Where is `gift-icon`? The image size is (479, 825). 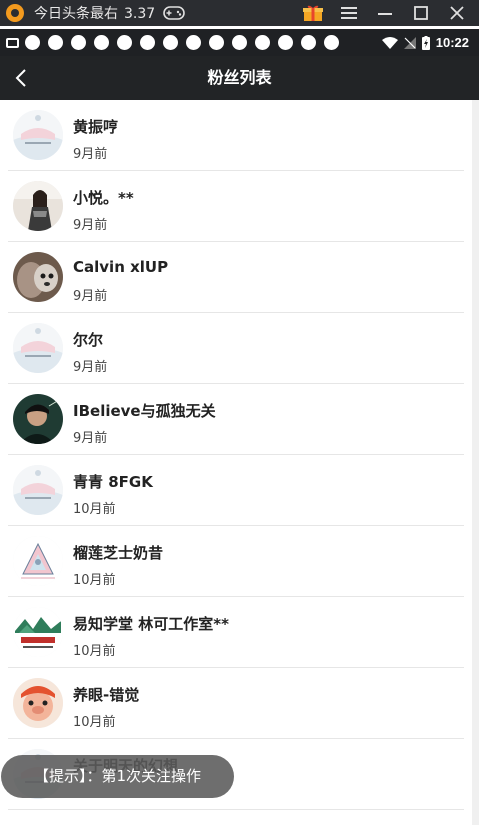 gift-icon is located at coordinates (313, 13).